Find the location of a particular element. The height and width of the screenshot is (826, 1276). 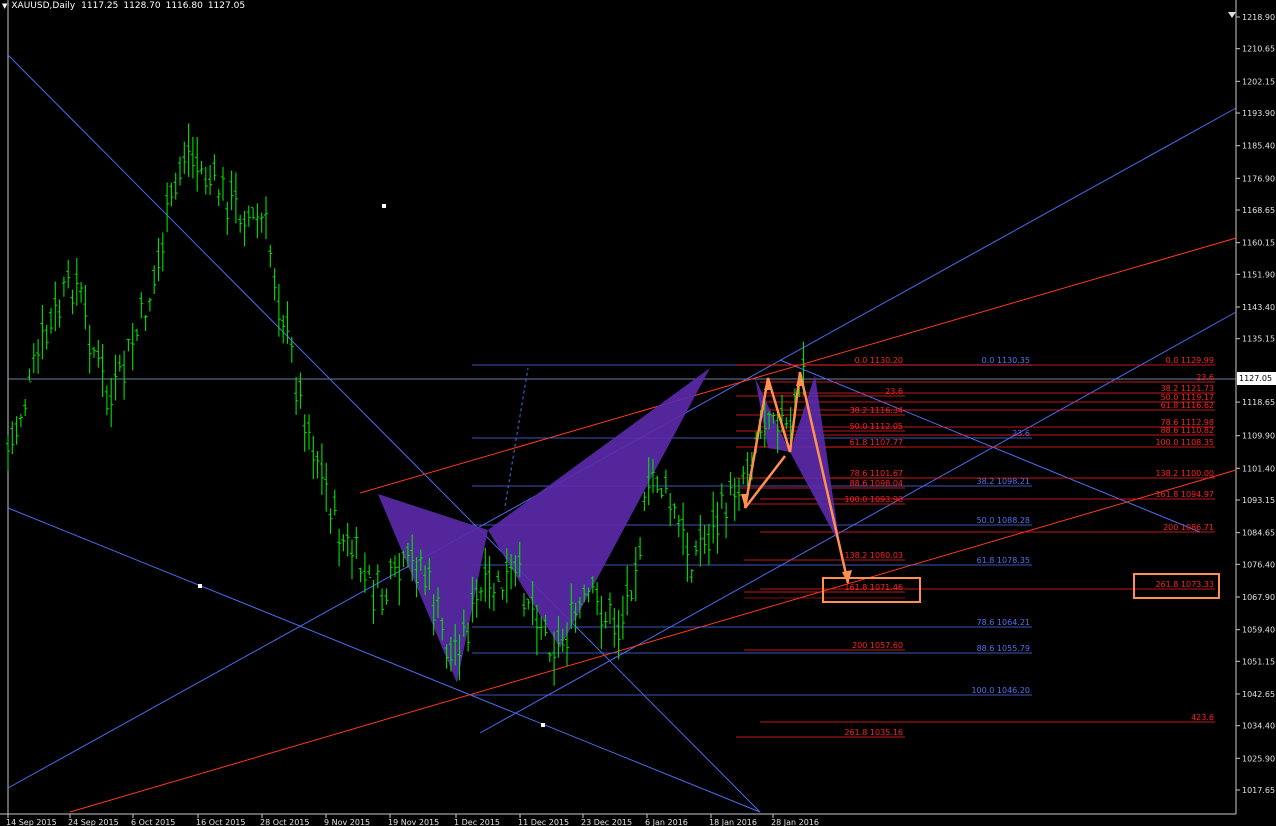

fibo-red-label: 100.0 1093.90 is located at coordinates (873, 499).